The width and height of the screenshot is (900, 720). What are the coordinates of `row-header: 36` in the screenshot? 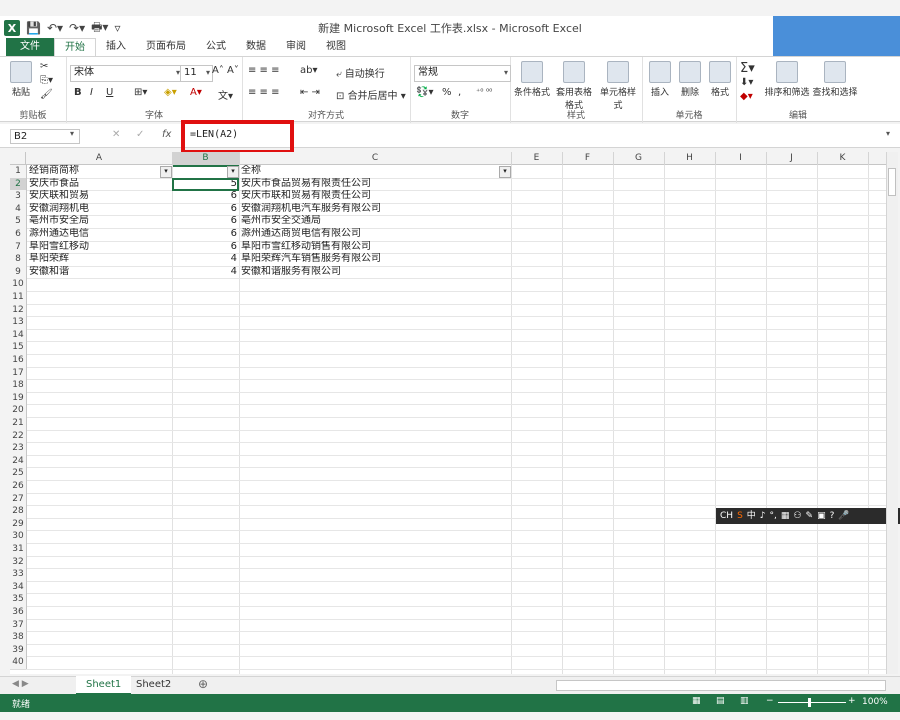 It's located at (18, 613).